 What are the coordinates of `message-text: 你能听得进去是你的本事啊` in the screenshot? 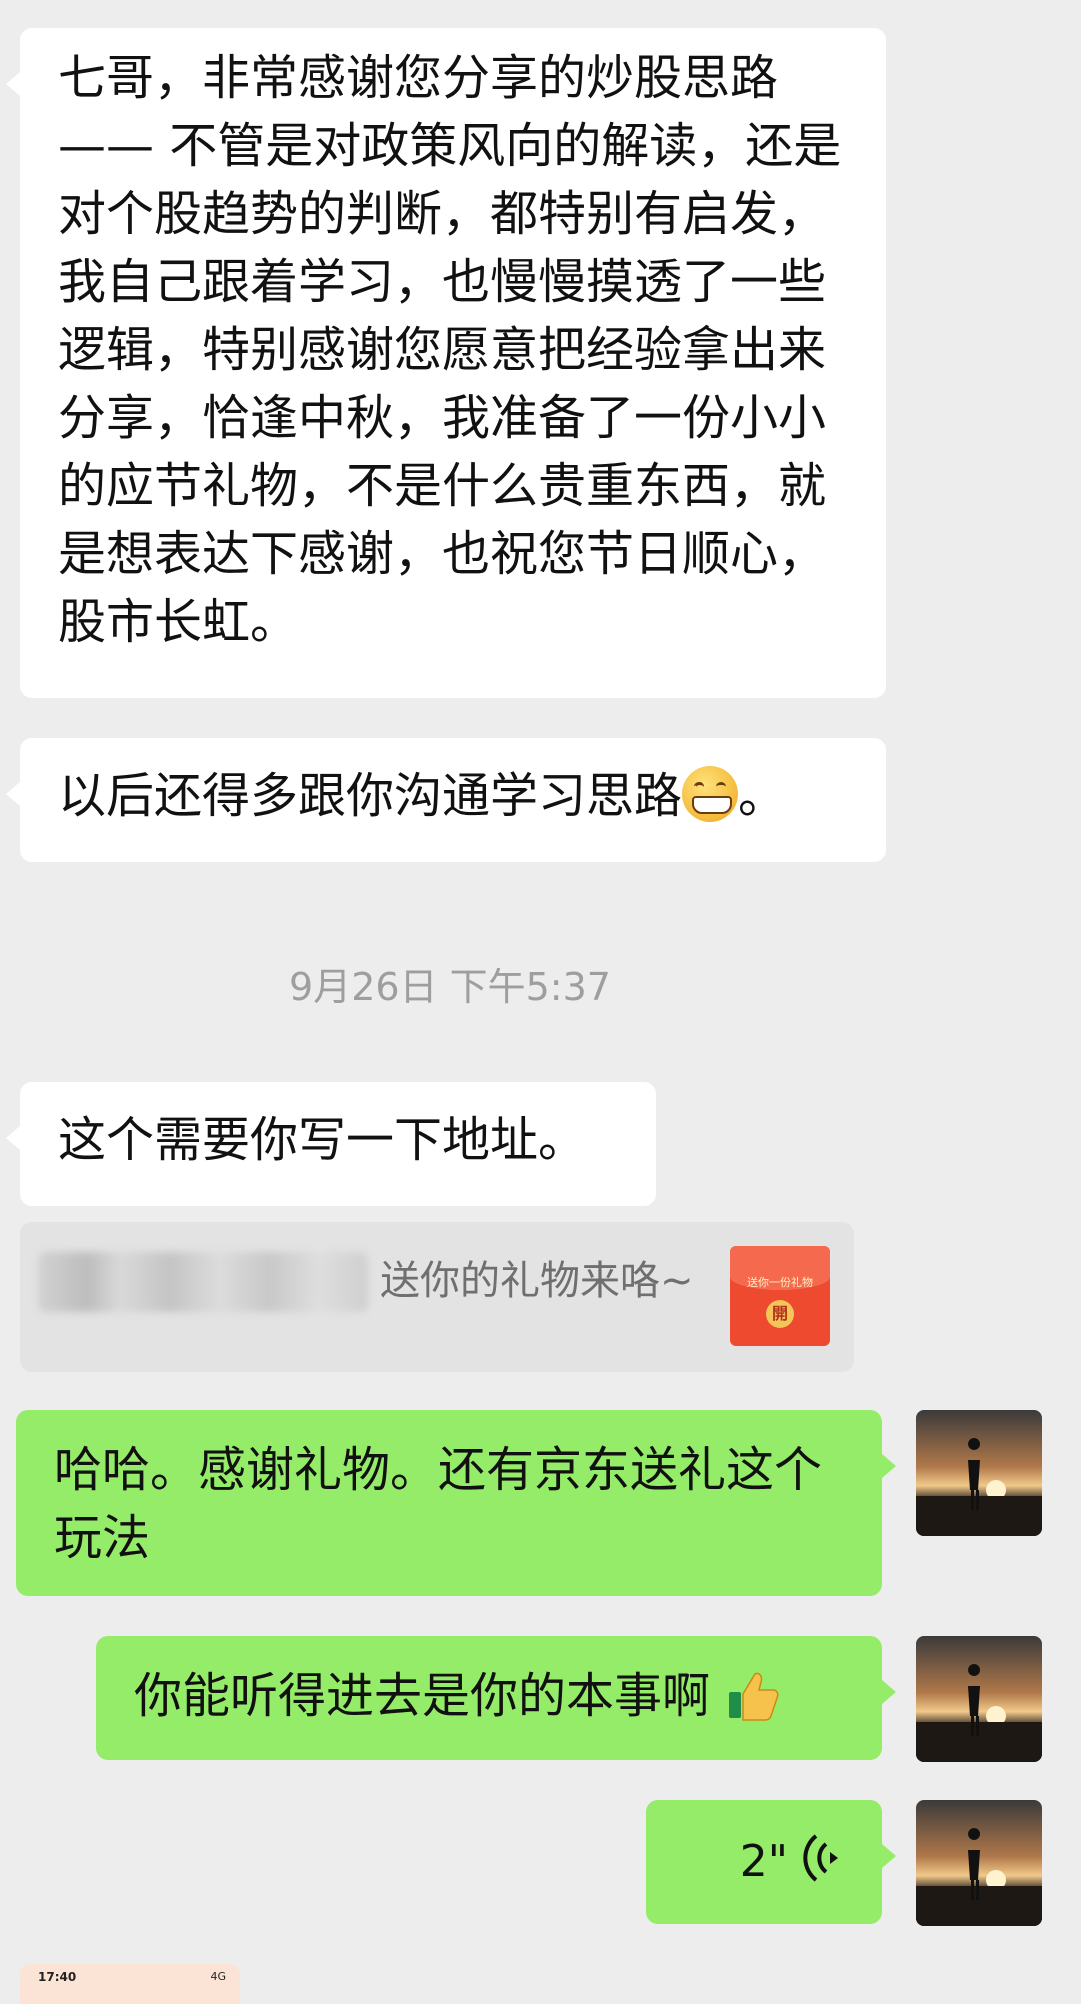 It's located at (422, 1696).